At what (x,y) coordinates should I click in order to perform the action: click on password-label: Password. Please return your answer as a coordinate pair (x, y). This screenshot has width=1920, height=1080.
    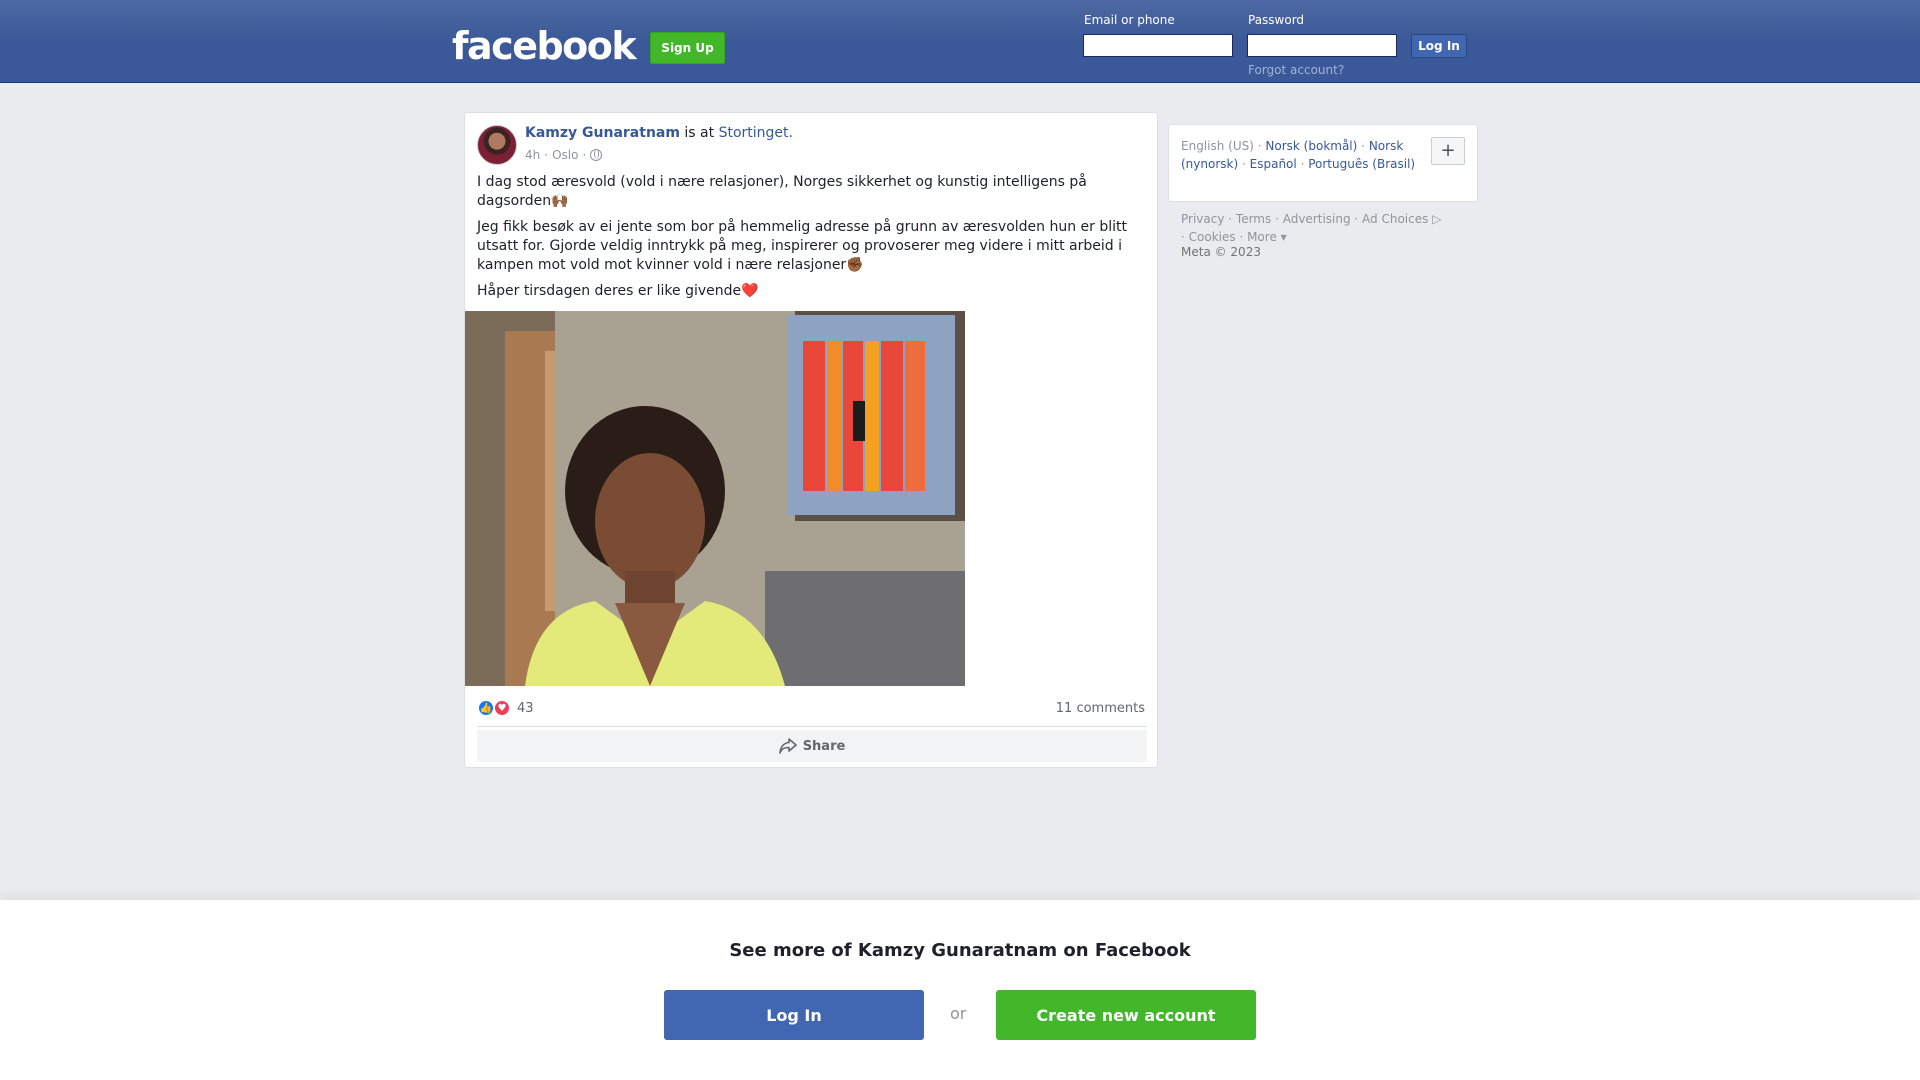
    Looking at the image, I should click on (1276, 20).